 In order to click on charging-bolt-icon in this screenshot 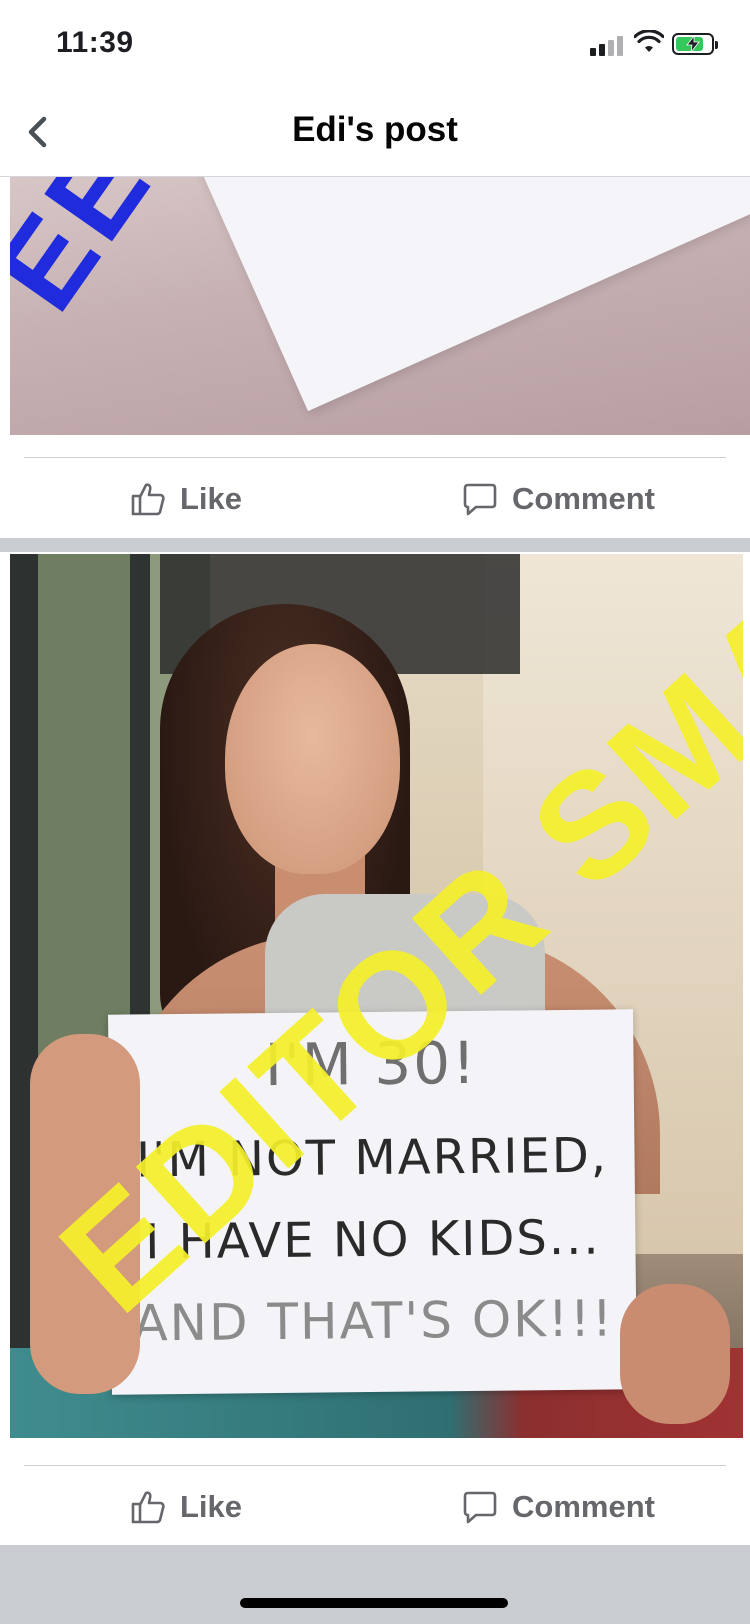, I will do `click(693, 44)`.